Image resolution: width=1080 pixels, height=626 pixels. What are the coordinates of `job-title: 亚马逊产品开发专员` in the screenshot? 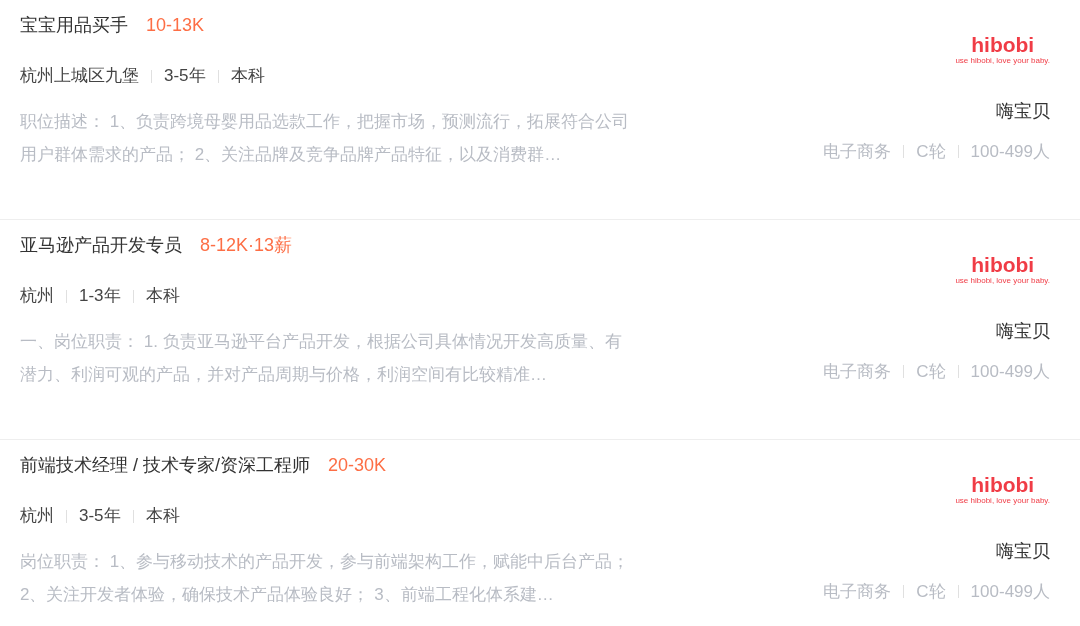 It's located at (101, 245).